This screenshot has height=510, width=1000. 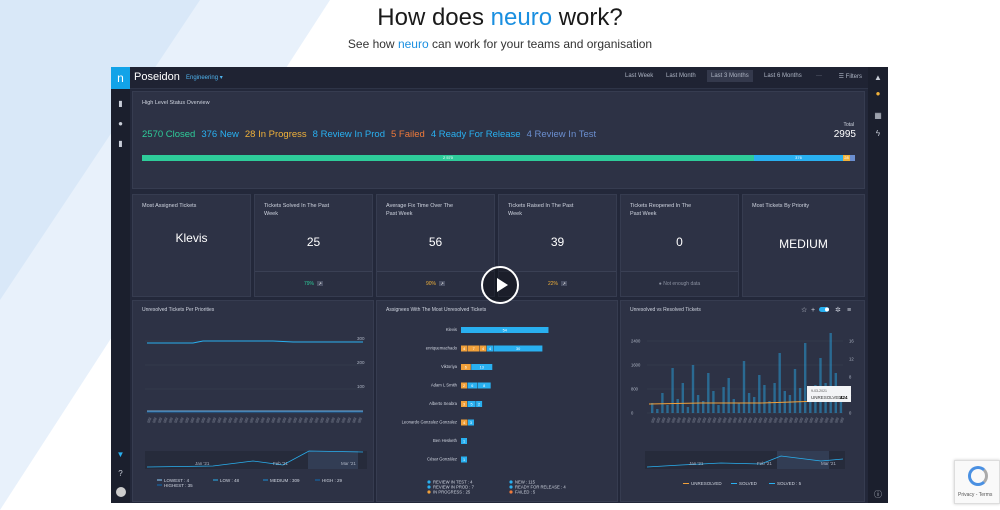 What do you see at coordinates (449, 366) in the screenshot?
I see `assignee-name: Viktoriya` at bounding box center [449, 366].